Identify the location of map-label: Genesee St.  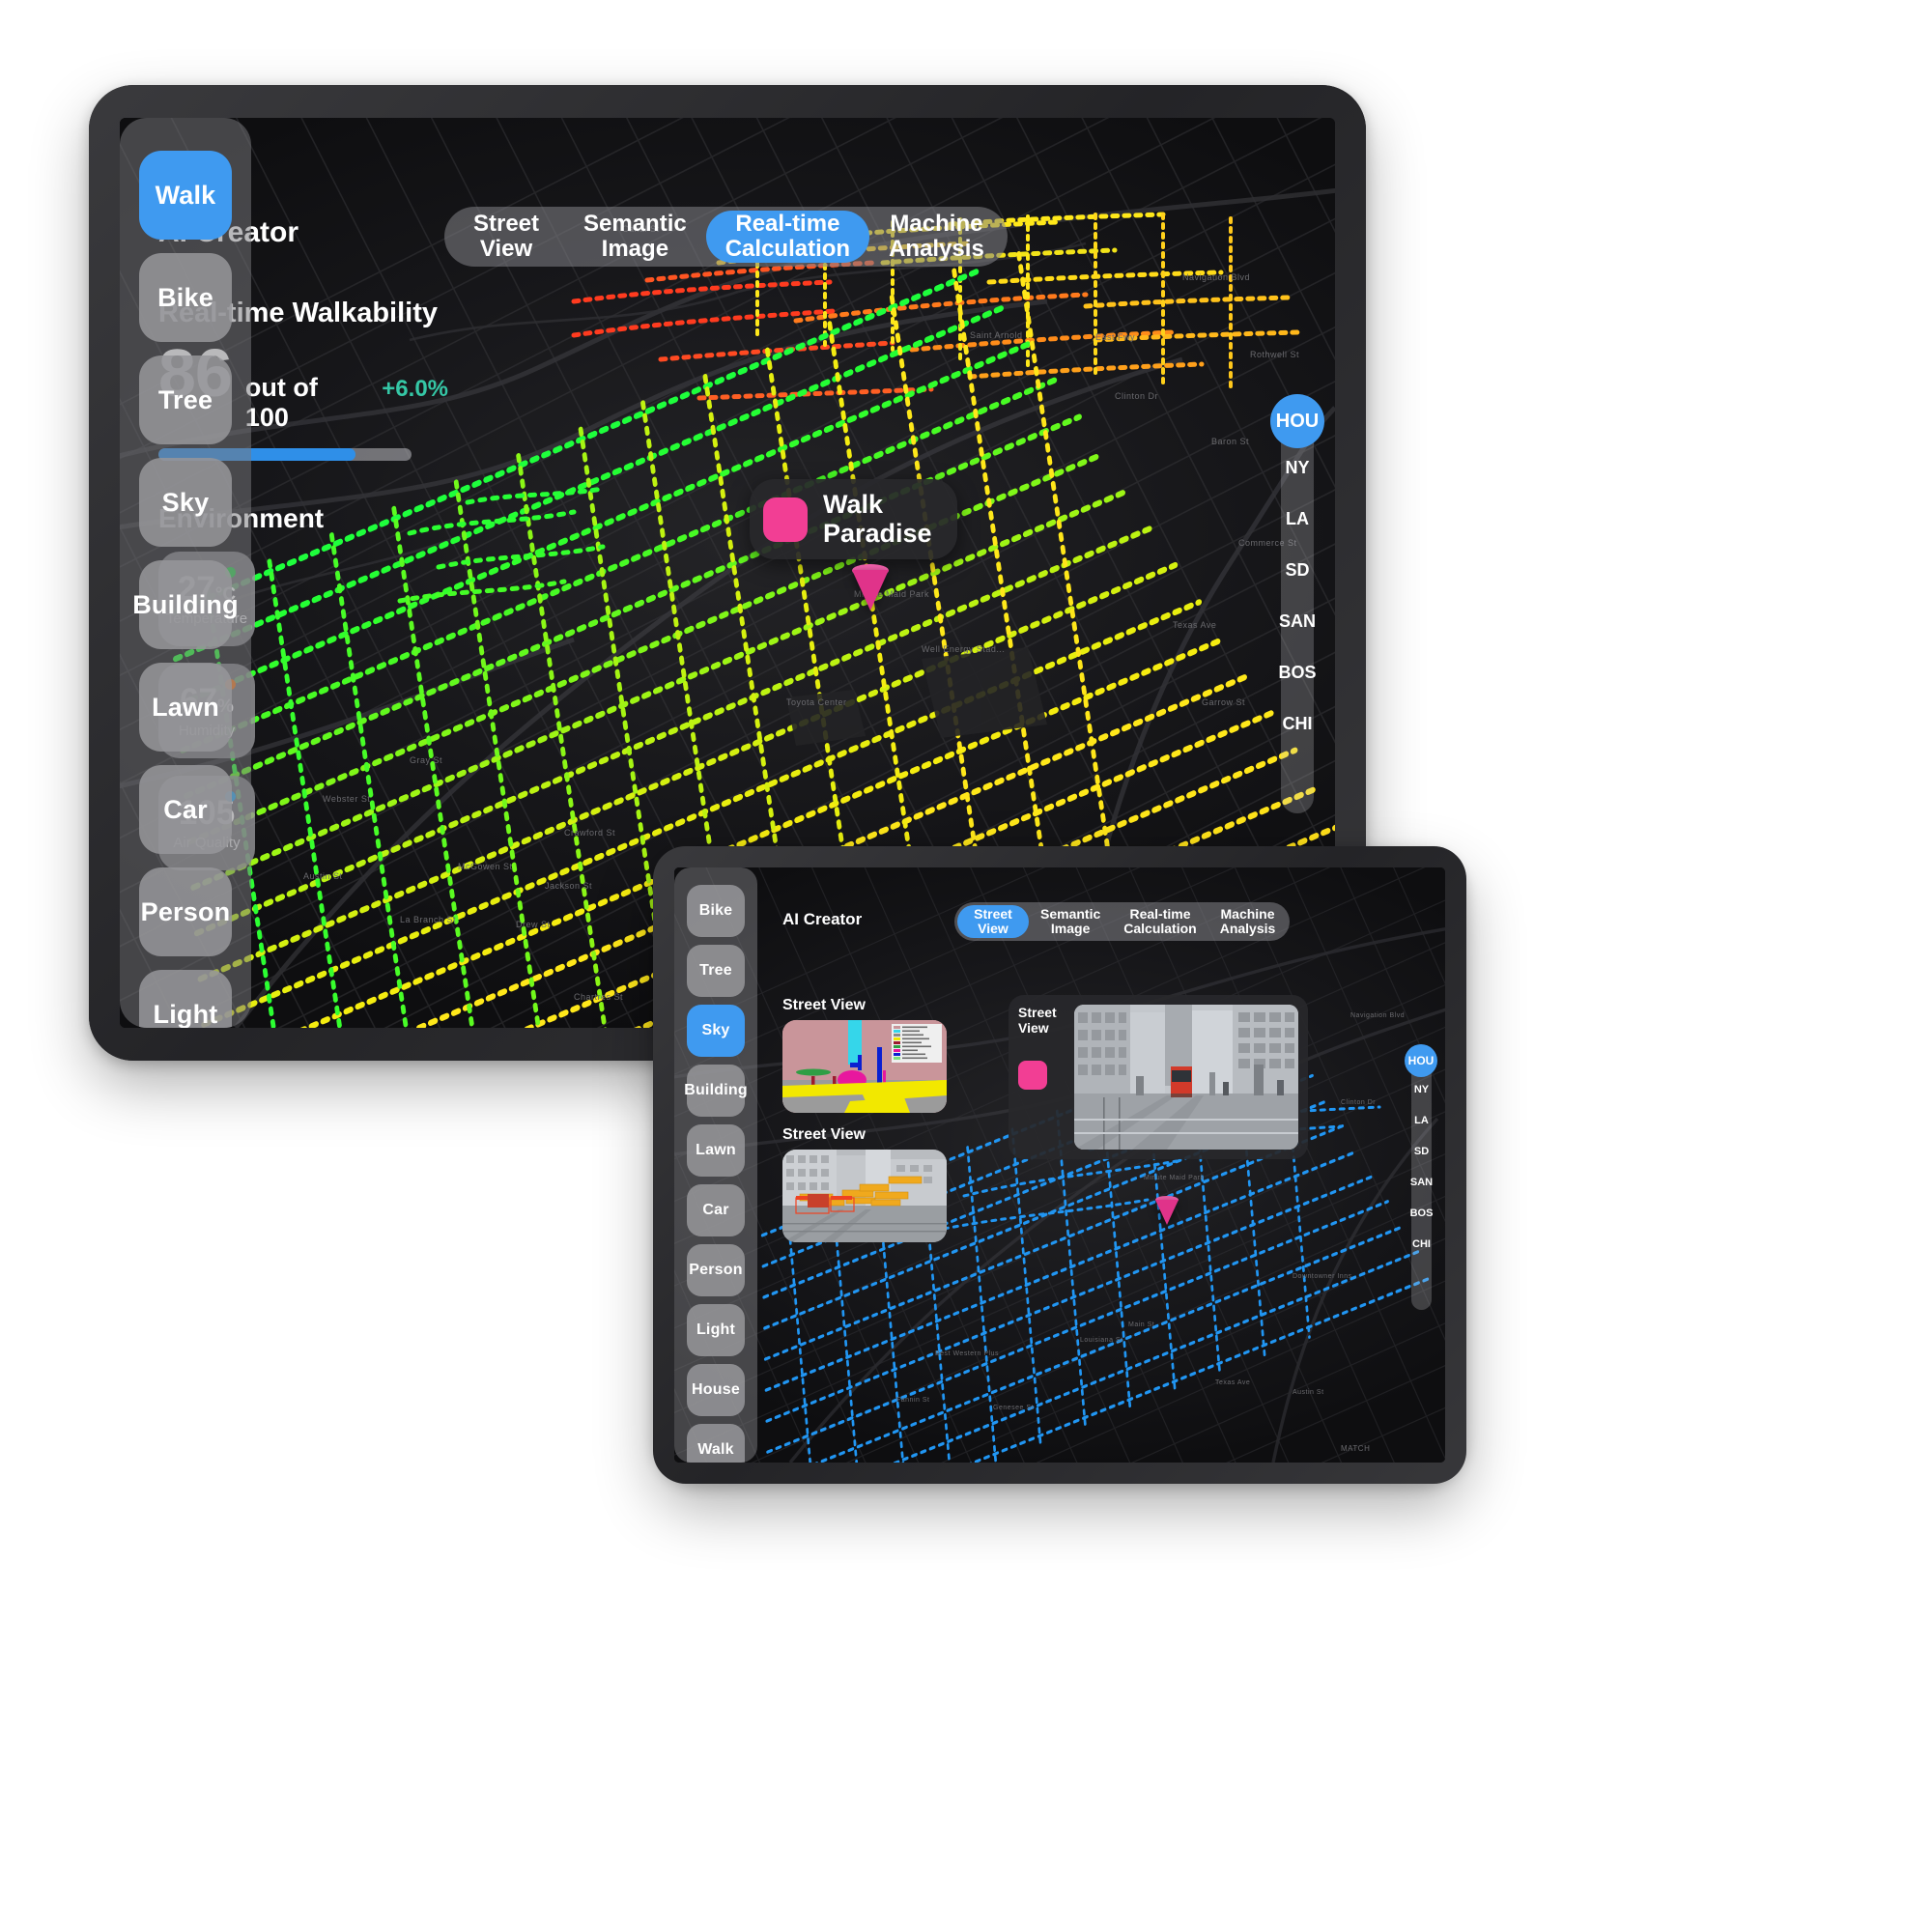
(1013, 1408).